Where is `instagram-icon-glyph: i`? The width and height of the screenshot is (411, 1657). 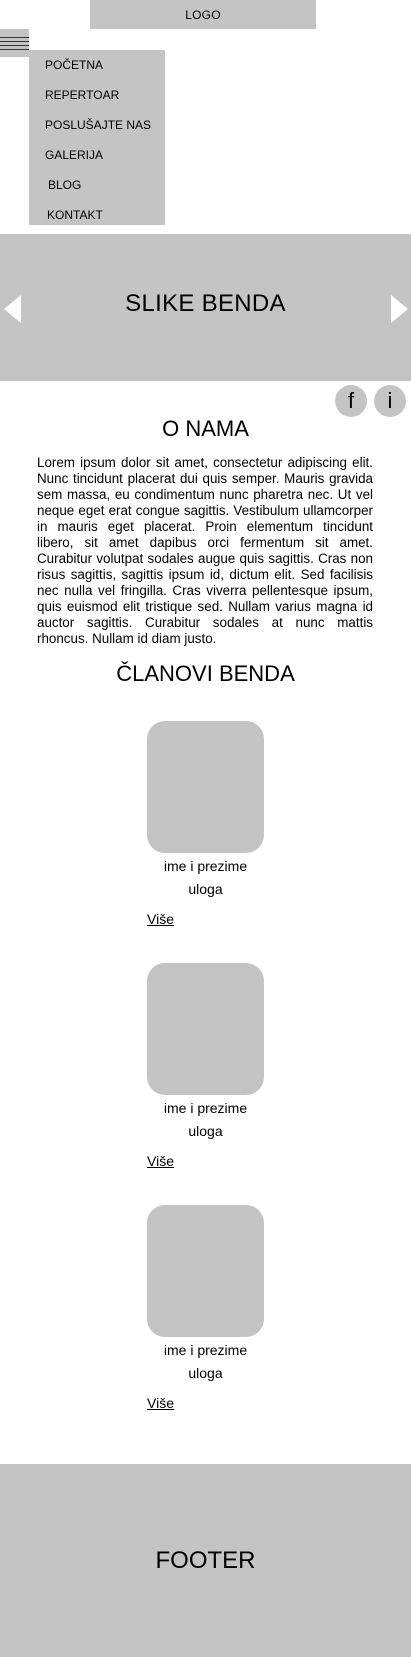
instagram-icon-glyph: i is located at coordinates (390, 400).